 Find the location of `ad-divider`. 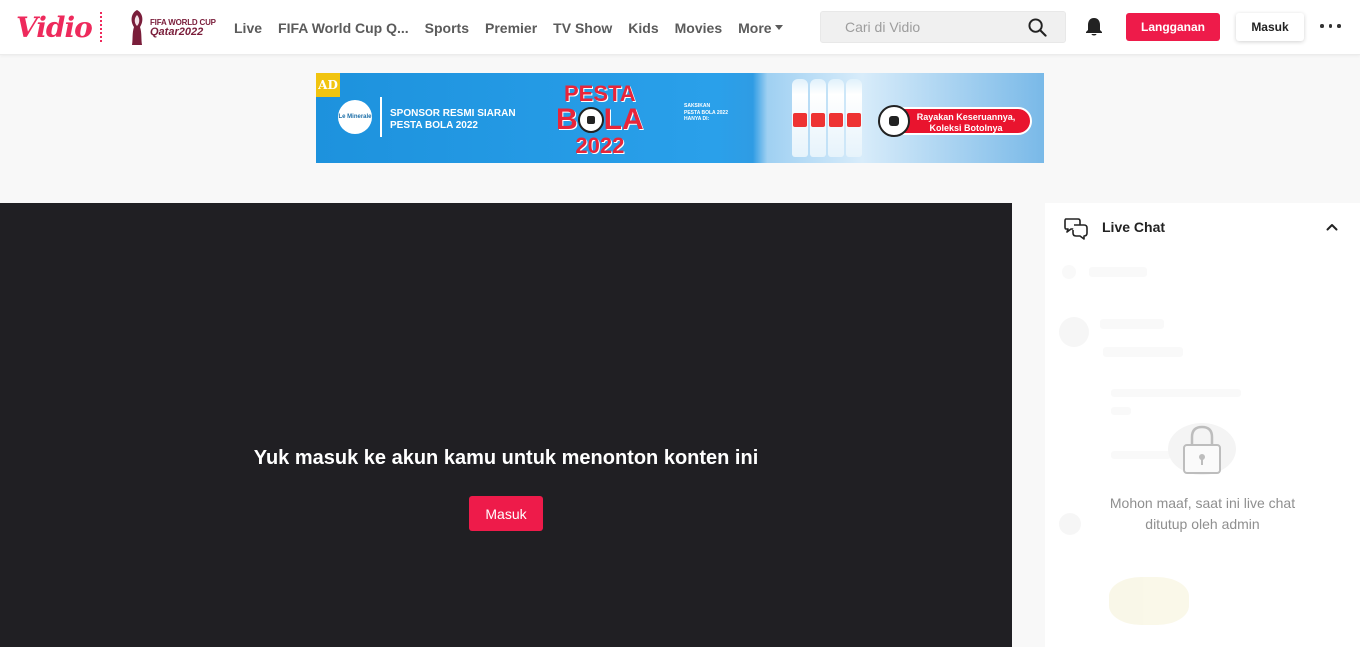

ad-divider is located at coordinates (381, 117).